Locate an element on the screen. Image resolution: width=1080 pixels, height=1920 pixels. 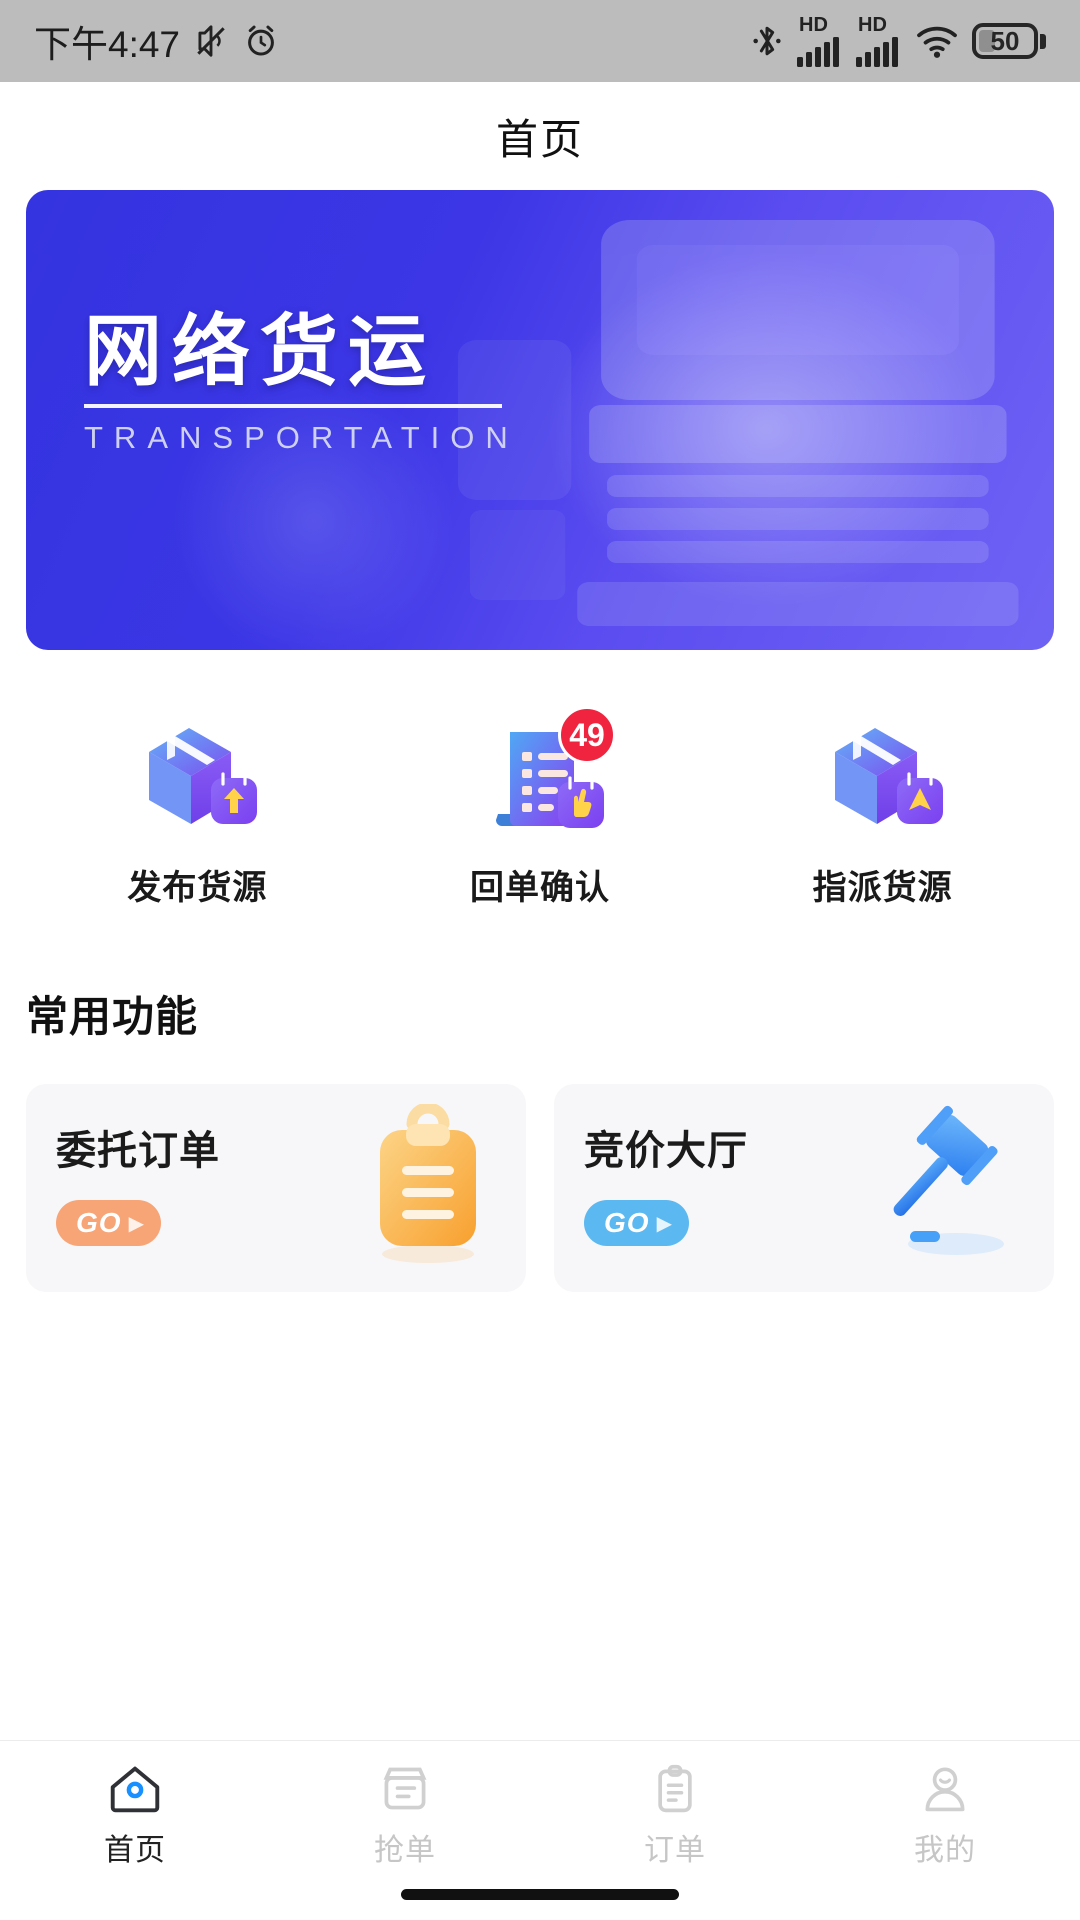
alarm-icon is located at coordinates (261, 40).